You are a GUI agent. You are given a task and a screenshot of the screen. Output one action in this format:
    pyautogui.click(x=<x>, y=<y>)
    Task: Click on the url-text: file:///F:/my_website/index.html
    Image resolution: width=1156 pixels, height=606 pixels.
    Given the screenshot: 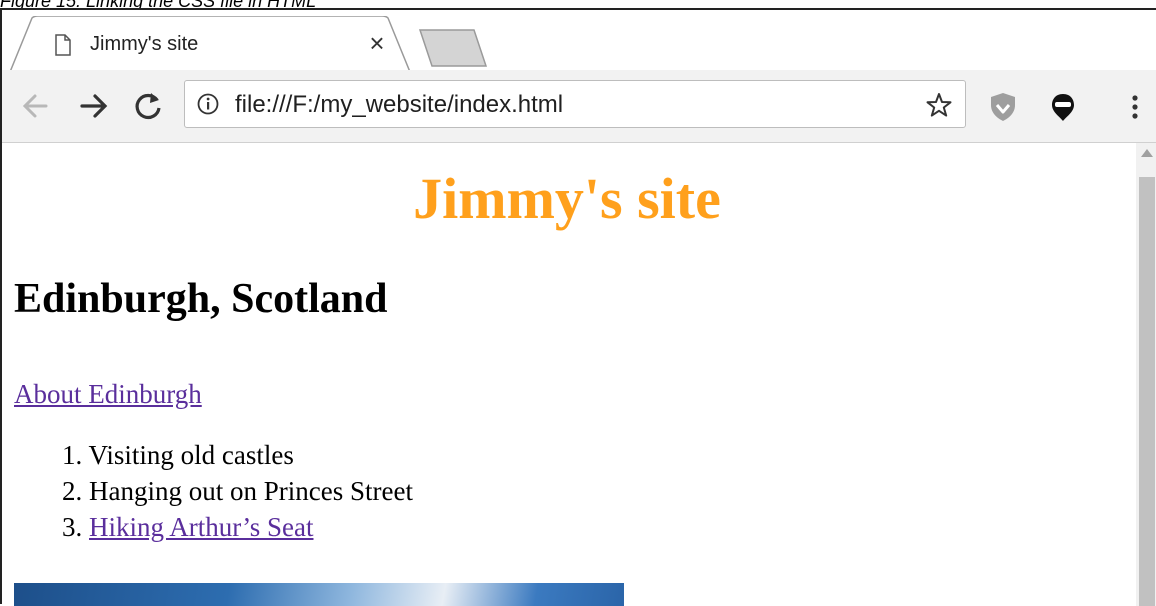 What is the action you would take?
    pyautogui.click(x=399, y=105)
    